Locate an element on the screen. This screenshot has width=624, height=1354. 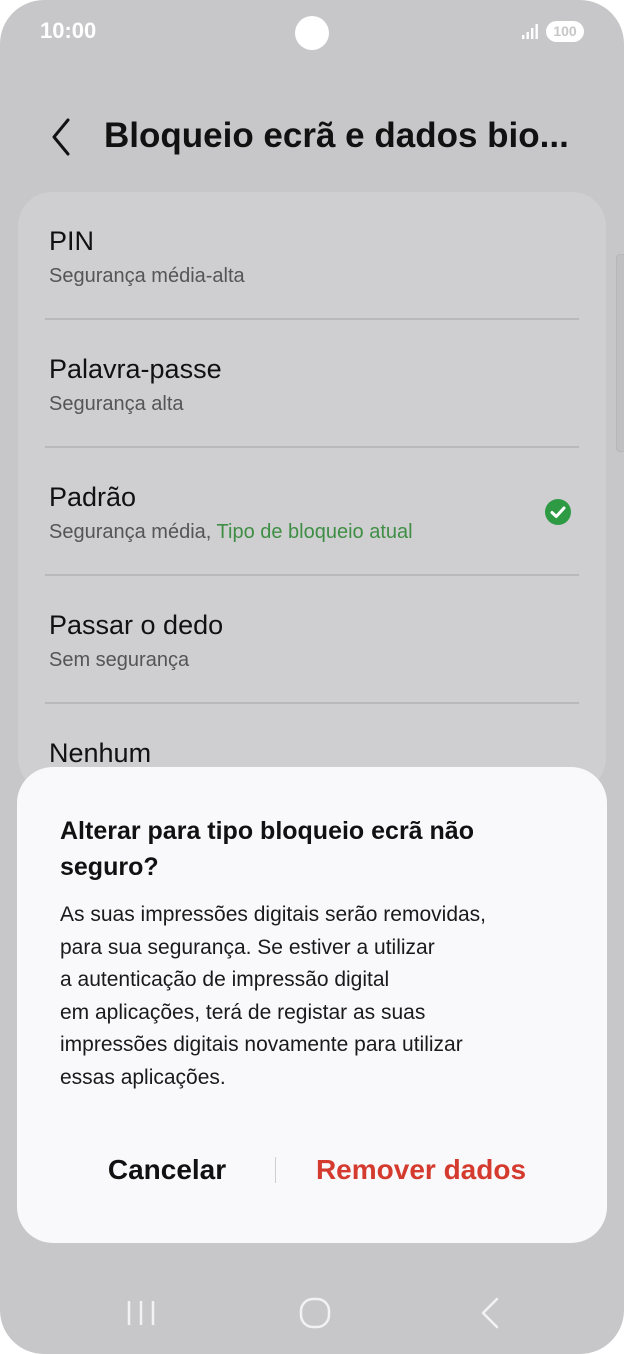
option-pin: PIN Segurança média-alta is located at coordinates (312, 256).